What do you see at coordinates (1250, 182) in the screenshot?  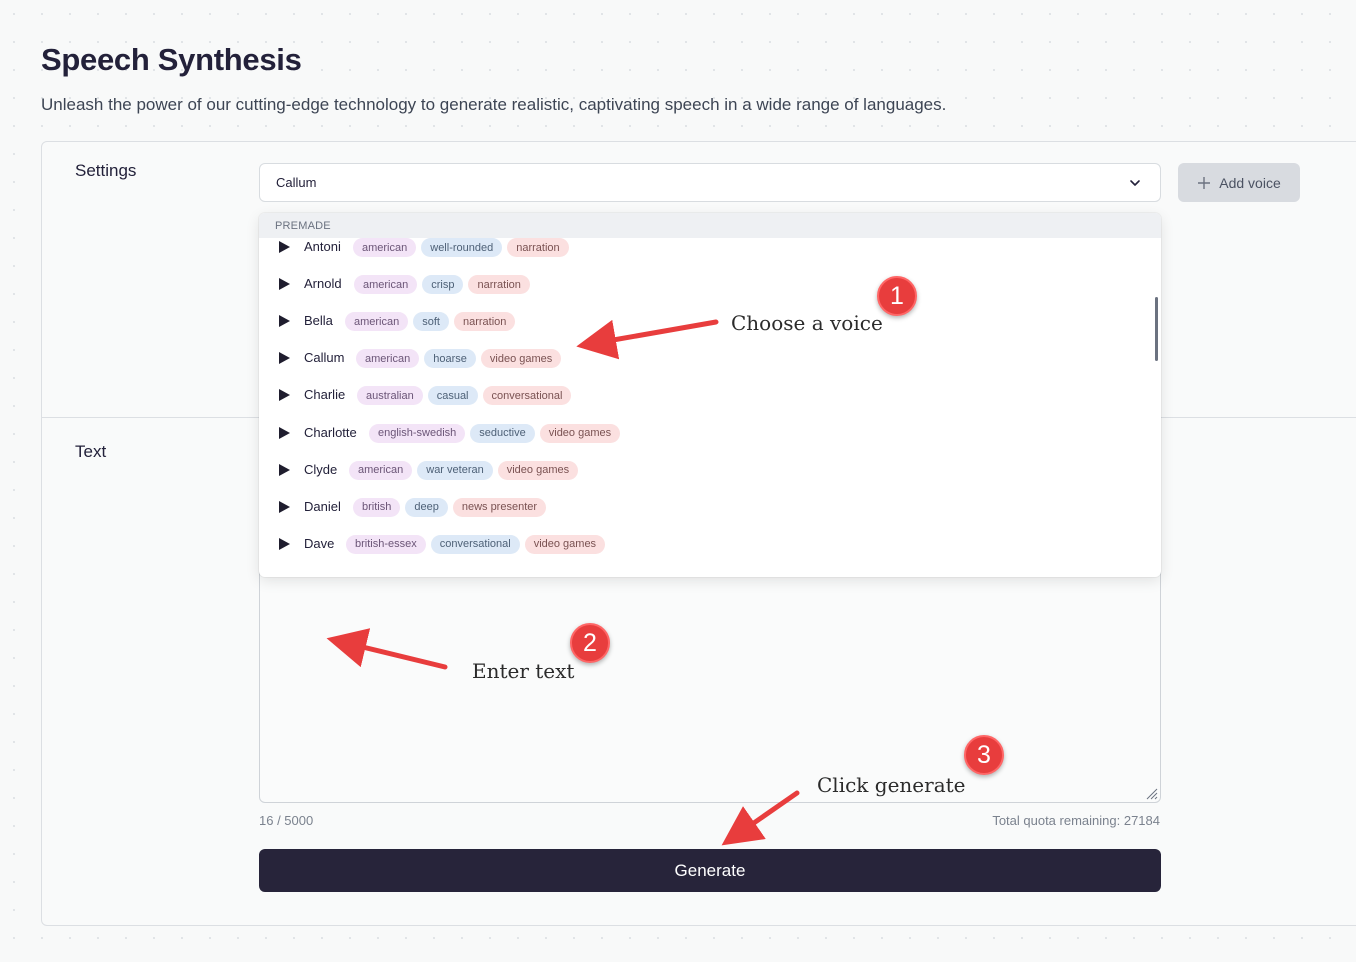 I see `add-voice-label: Add voice` at bounding box center [1250, 182].